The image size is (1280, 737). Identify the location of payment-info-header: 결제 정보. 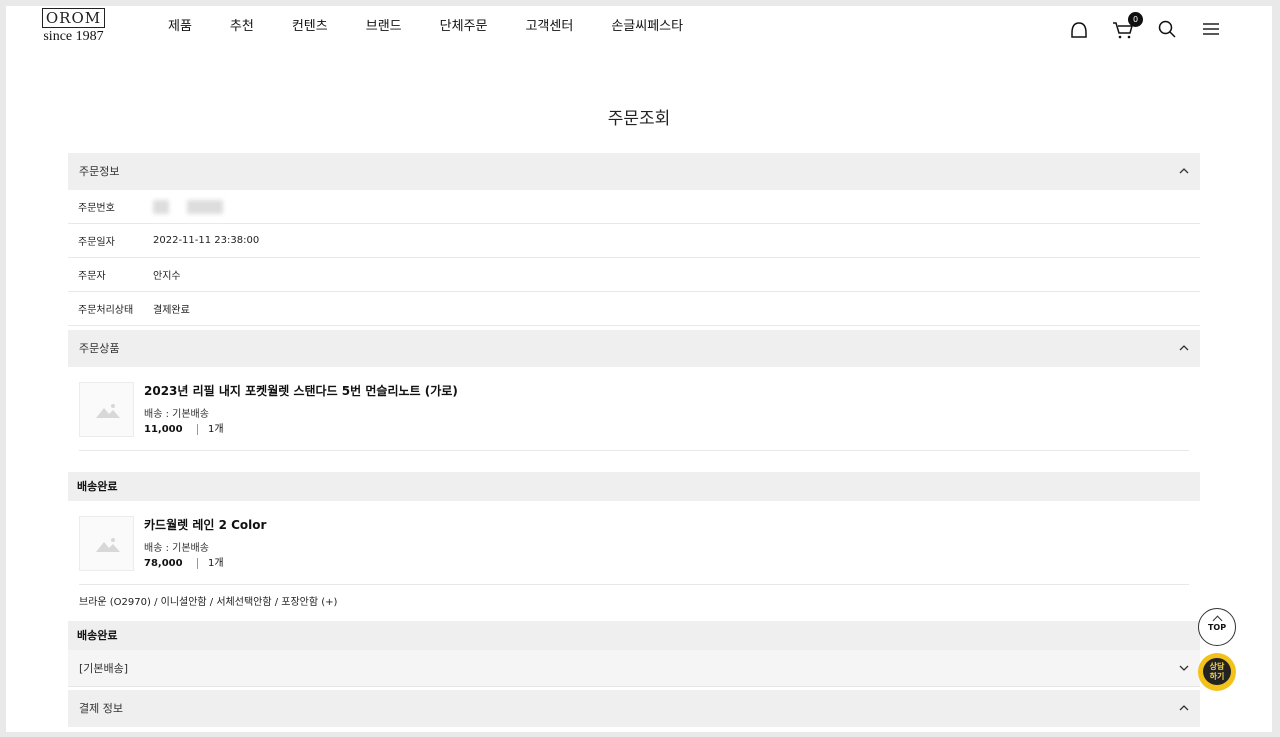
(634, 708).